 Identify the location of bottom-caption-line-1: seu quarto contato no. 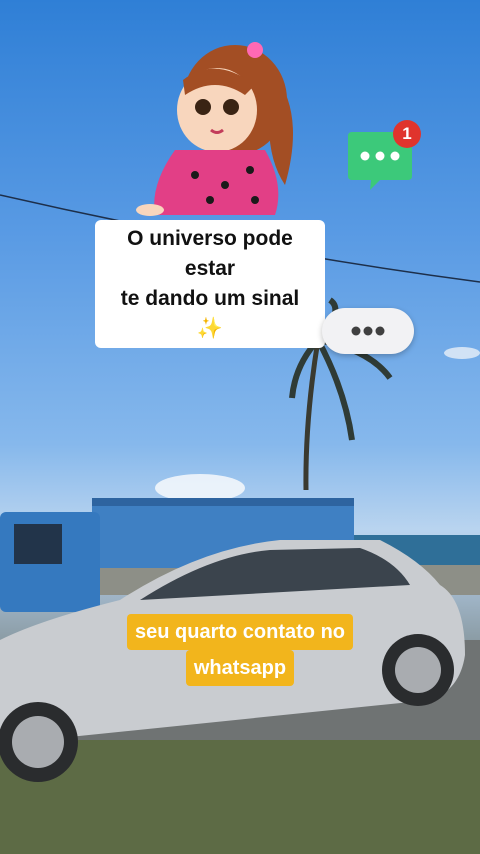
(240, 632).